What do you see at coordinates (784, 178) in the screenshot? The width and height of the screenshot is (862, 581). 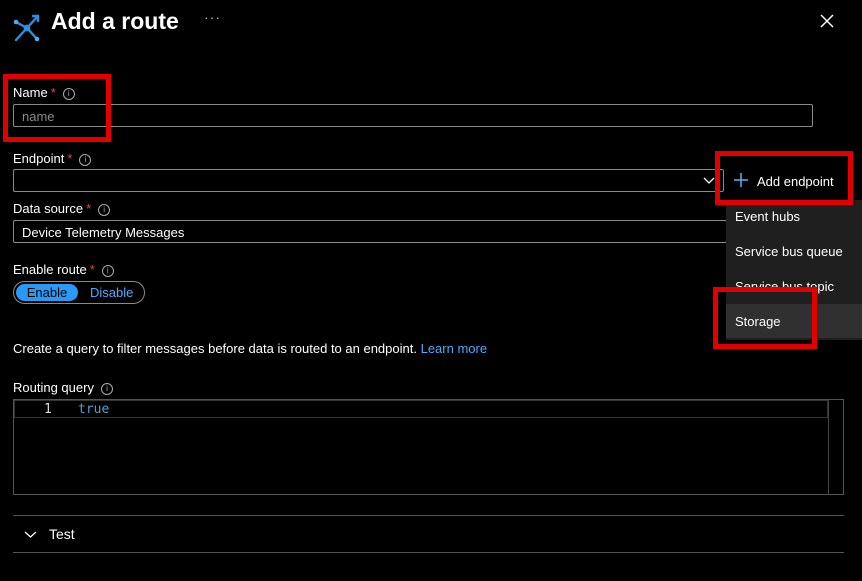 I see `add-endpoint-highlight-box` at bounding box center [784, 178].